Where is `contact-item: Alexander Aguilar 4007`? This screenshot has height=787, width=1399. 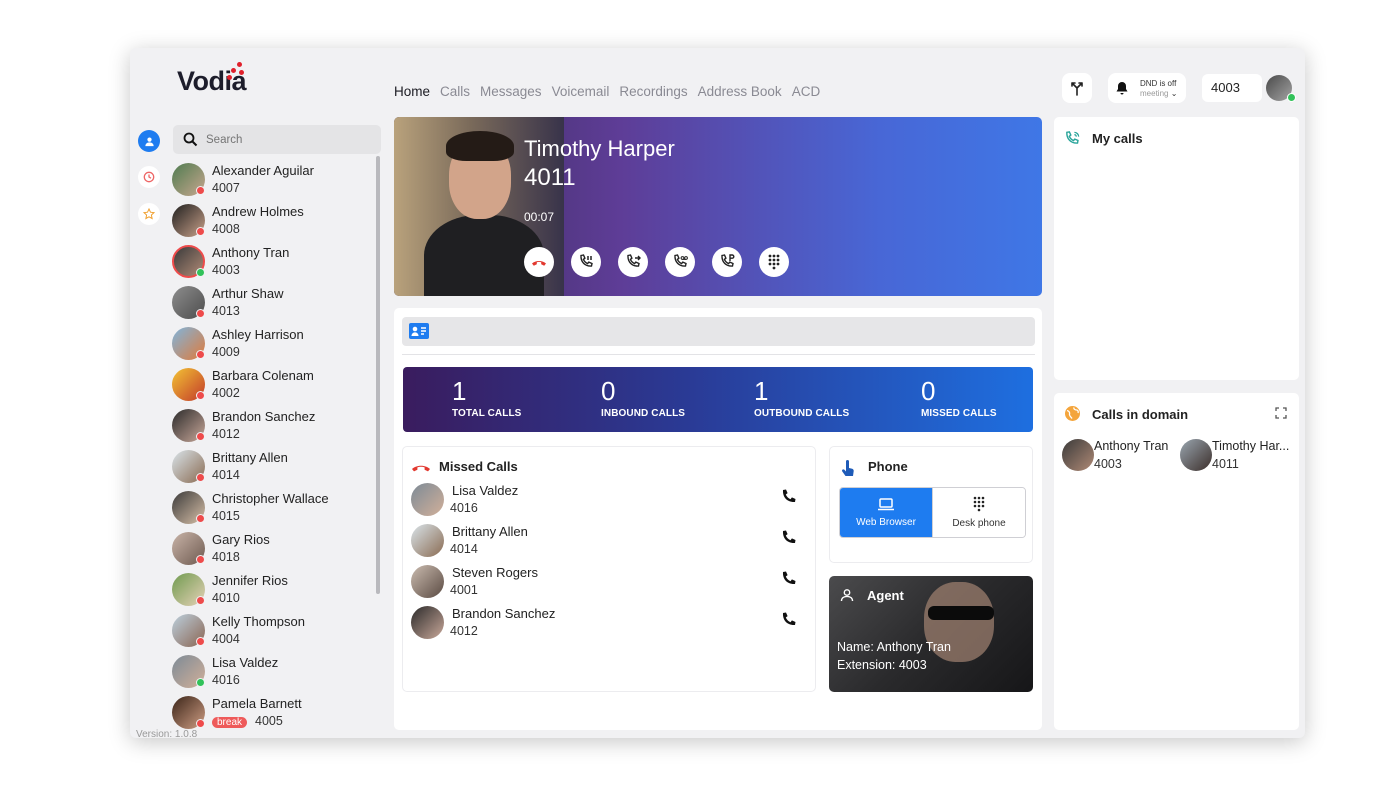
contact-item: Alexander Aguilar 4007 is located at coordinates (275, 180).